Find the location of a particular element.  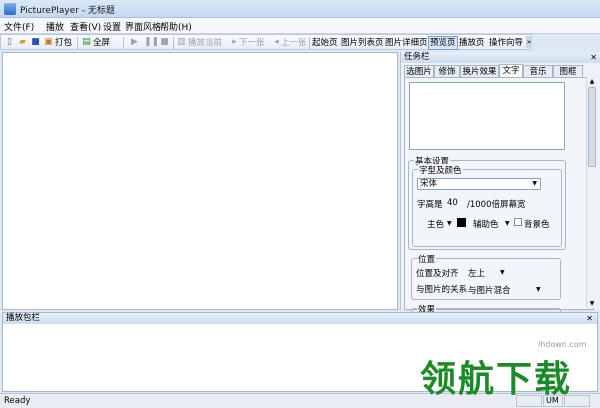

menu-help: 帮助(H) is located at coordinates (176, 26).